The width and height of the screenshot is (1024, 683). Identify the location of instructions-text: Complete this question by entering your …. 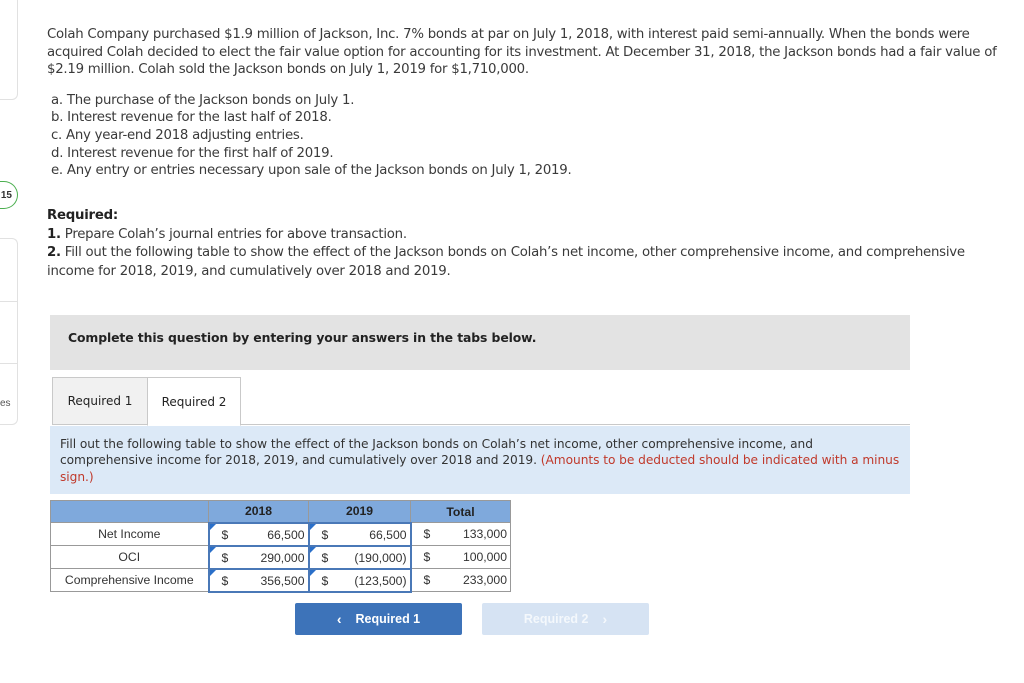
(302, 337).